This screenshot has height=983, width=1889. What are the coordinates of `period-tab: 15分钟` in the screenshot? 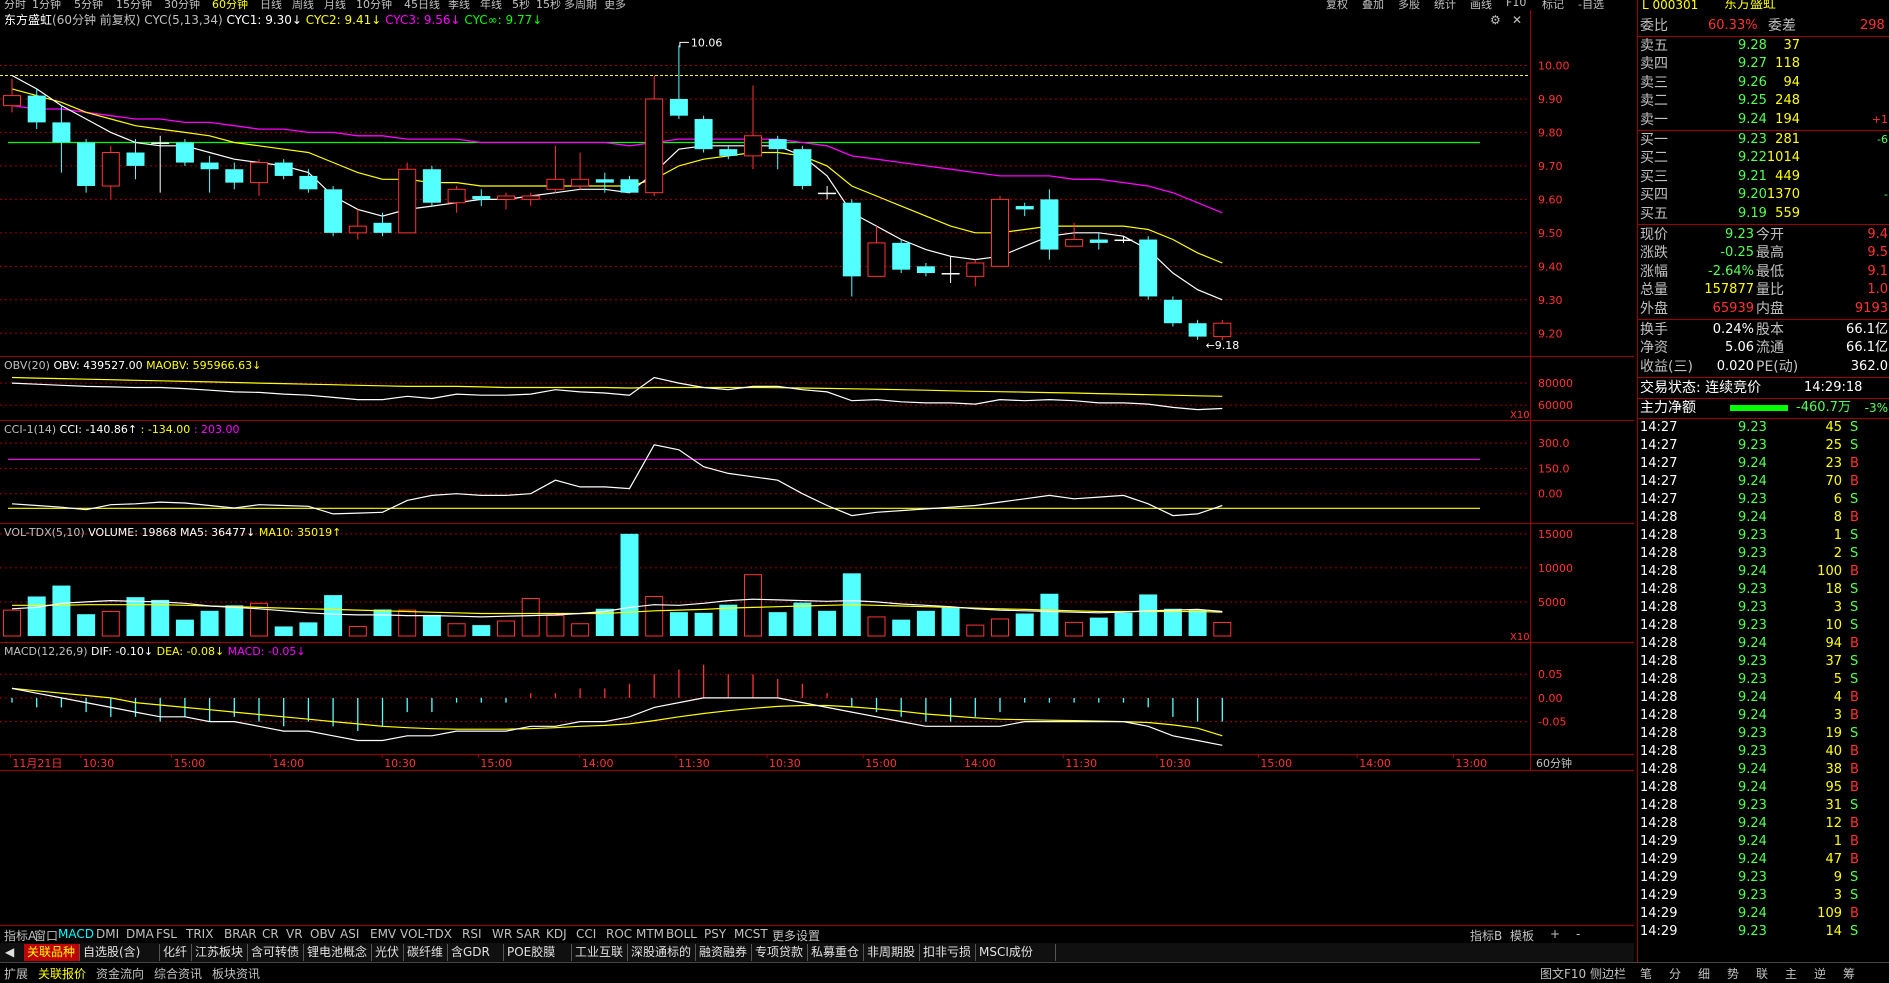 It's located at (134, 5).